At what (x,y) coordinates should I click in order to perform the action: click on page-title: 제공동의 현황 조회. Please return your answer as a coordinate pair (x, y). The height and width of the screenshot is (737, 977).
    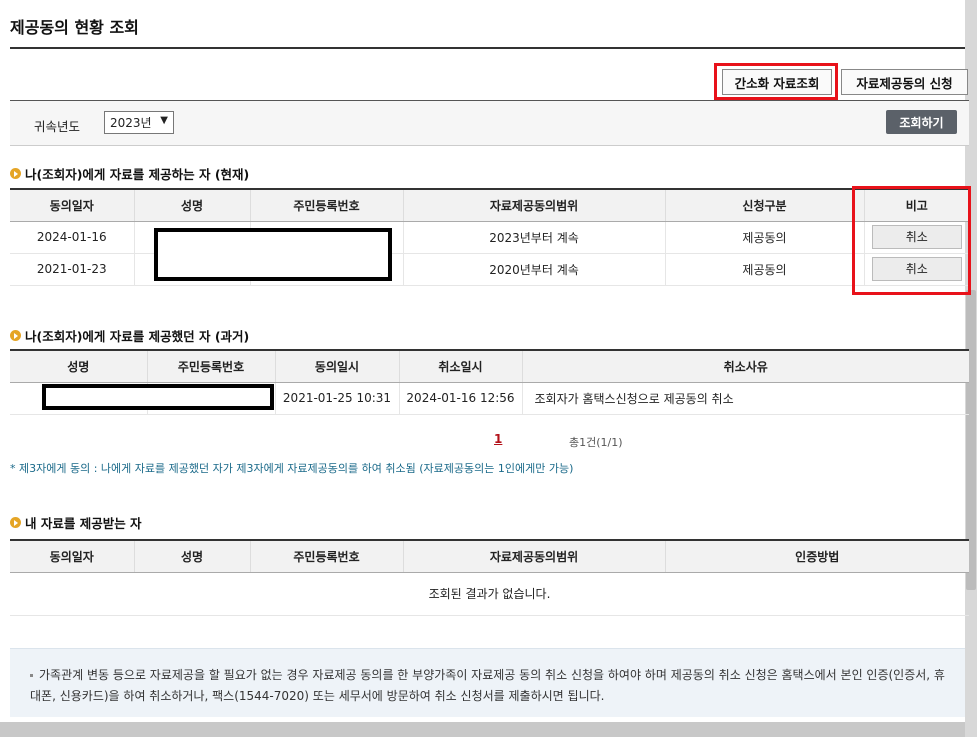
    Looking at the image, I should click on (74, 27).